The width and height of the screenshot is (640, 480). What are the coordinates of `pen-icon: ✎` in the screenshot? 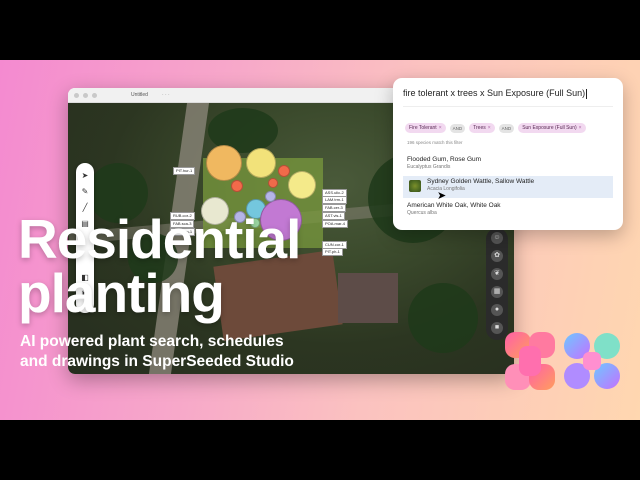 It's located at (85, 192).